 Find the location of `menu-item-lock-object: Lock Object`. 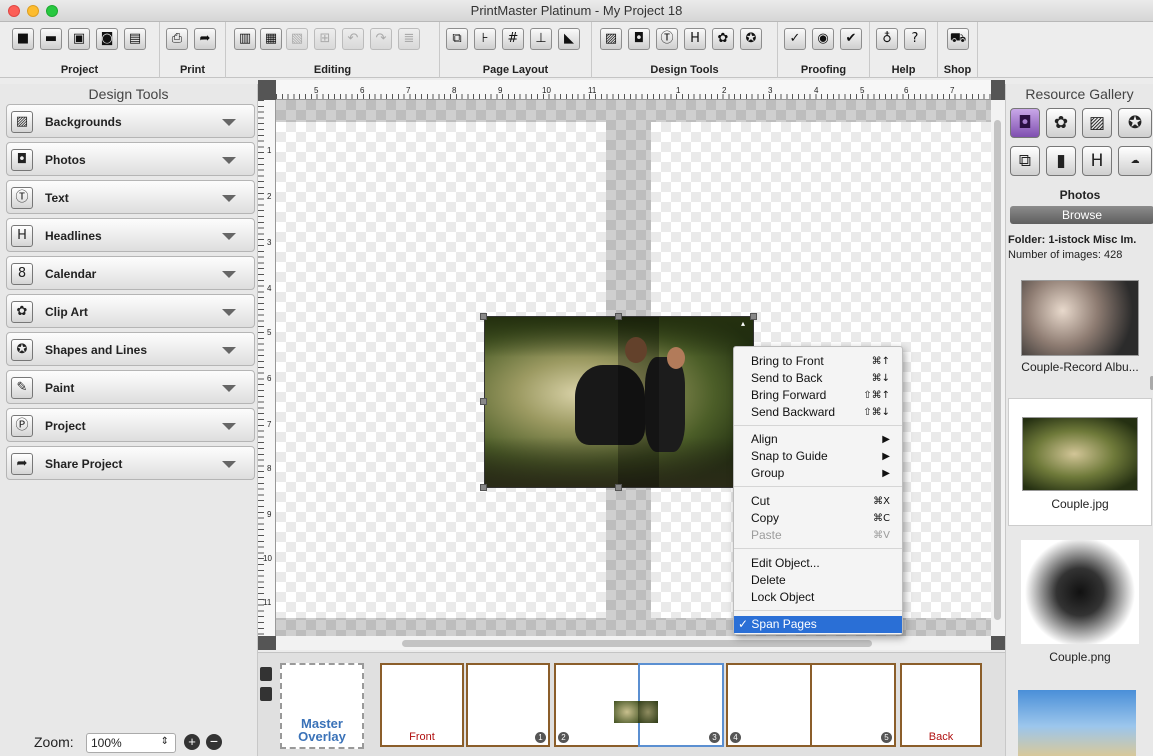

menu-item-lock-object: Lock Object is located at coordinates (818, 597).